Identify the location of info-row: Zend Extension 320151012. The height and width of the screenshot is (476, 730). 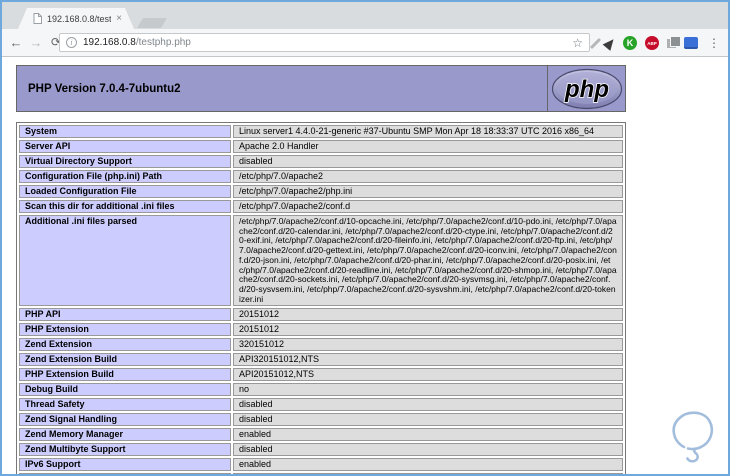
(321, 345).